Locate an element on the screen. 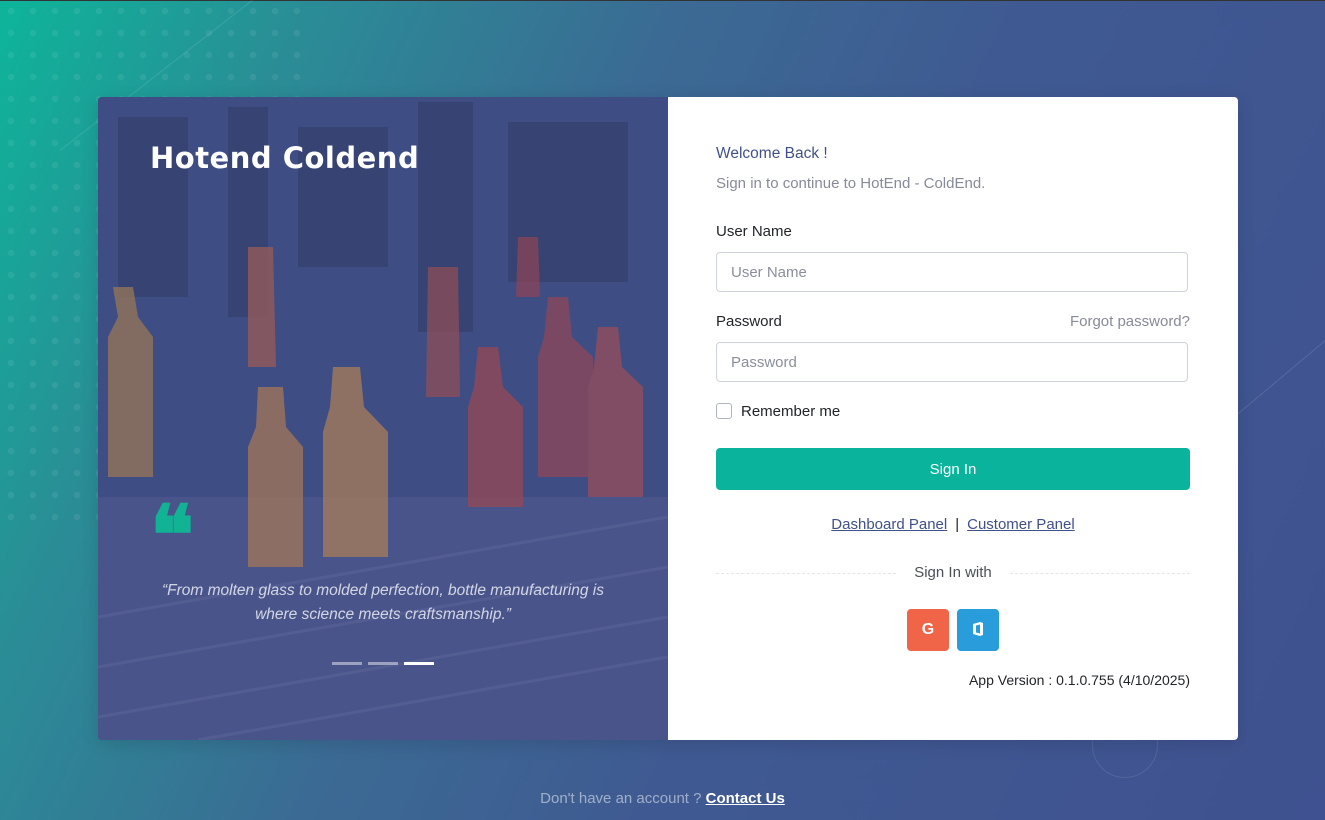 Image resolution: width=1325 pixels, height=820 pixels. office-icon is located at coordinates (978, 628).